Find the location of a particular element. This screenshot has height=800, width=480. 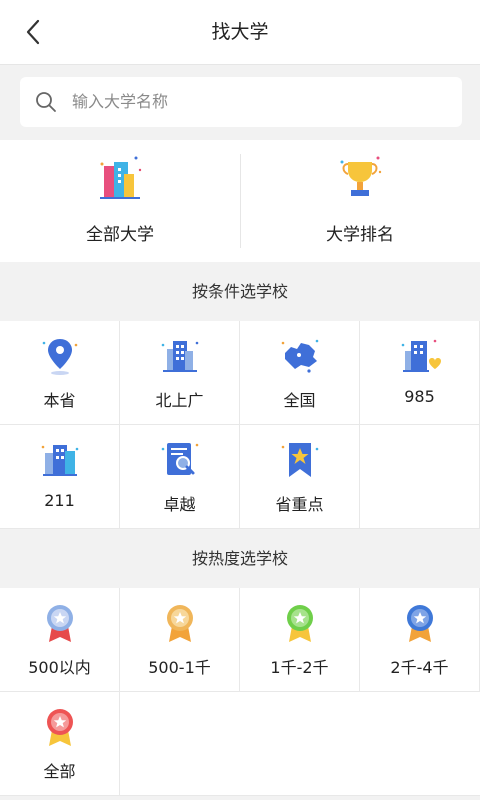

all-universities-label: 全部大学 is located at coordinates (120, 235).